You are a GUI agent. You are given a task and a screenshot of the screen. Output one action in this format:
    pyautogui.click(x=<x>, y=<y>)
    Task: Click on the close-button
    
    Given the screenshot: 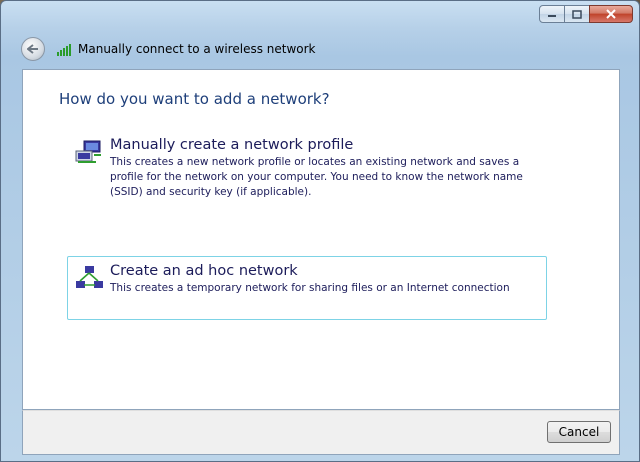 What is the action you would take?
    pyautogui.click(x=611, y=14)
    